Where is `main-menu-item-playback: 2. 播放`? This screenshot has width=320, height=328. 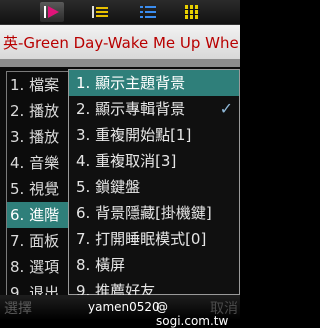 main-menu-item-playback: 2. 播放 is located at coordinates (38, 111).